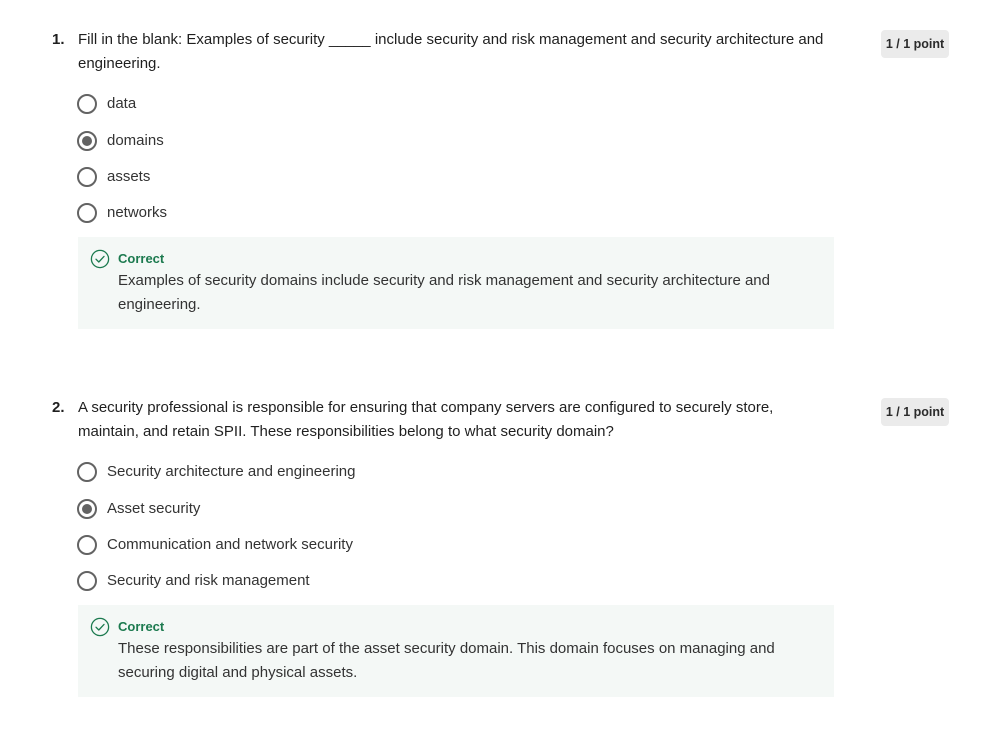 The width and height of the screenshot is (991, 735). What do you see at coordinates (208, 580) in the screenshot?
I see `option-label: Security and risk management` at bounding box center [208, 580].